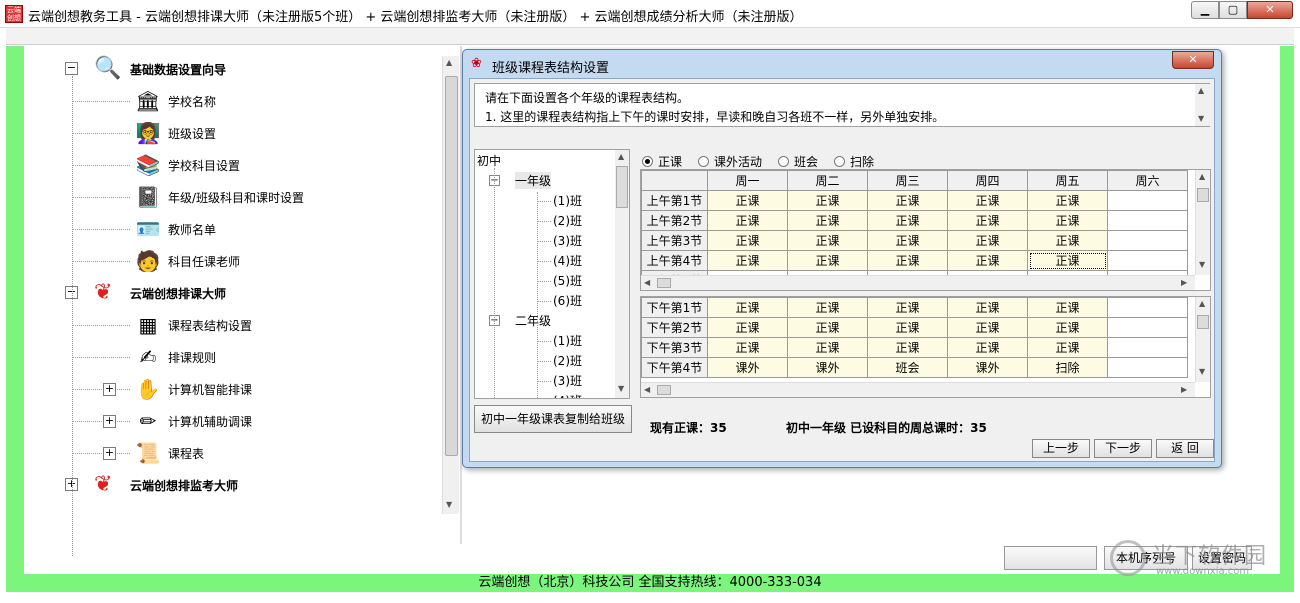  Describe the element at coordinates (224, 69) in the screenshot. I see `tree-group: − 🔍 基础数据设置向导` at that location.